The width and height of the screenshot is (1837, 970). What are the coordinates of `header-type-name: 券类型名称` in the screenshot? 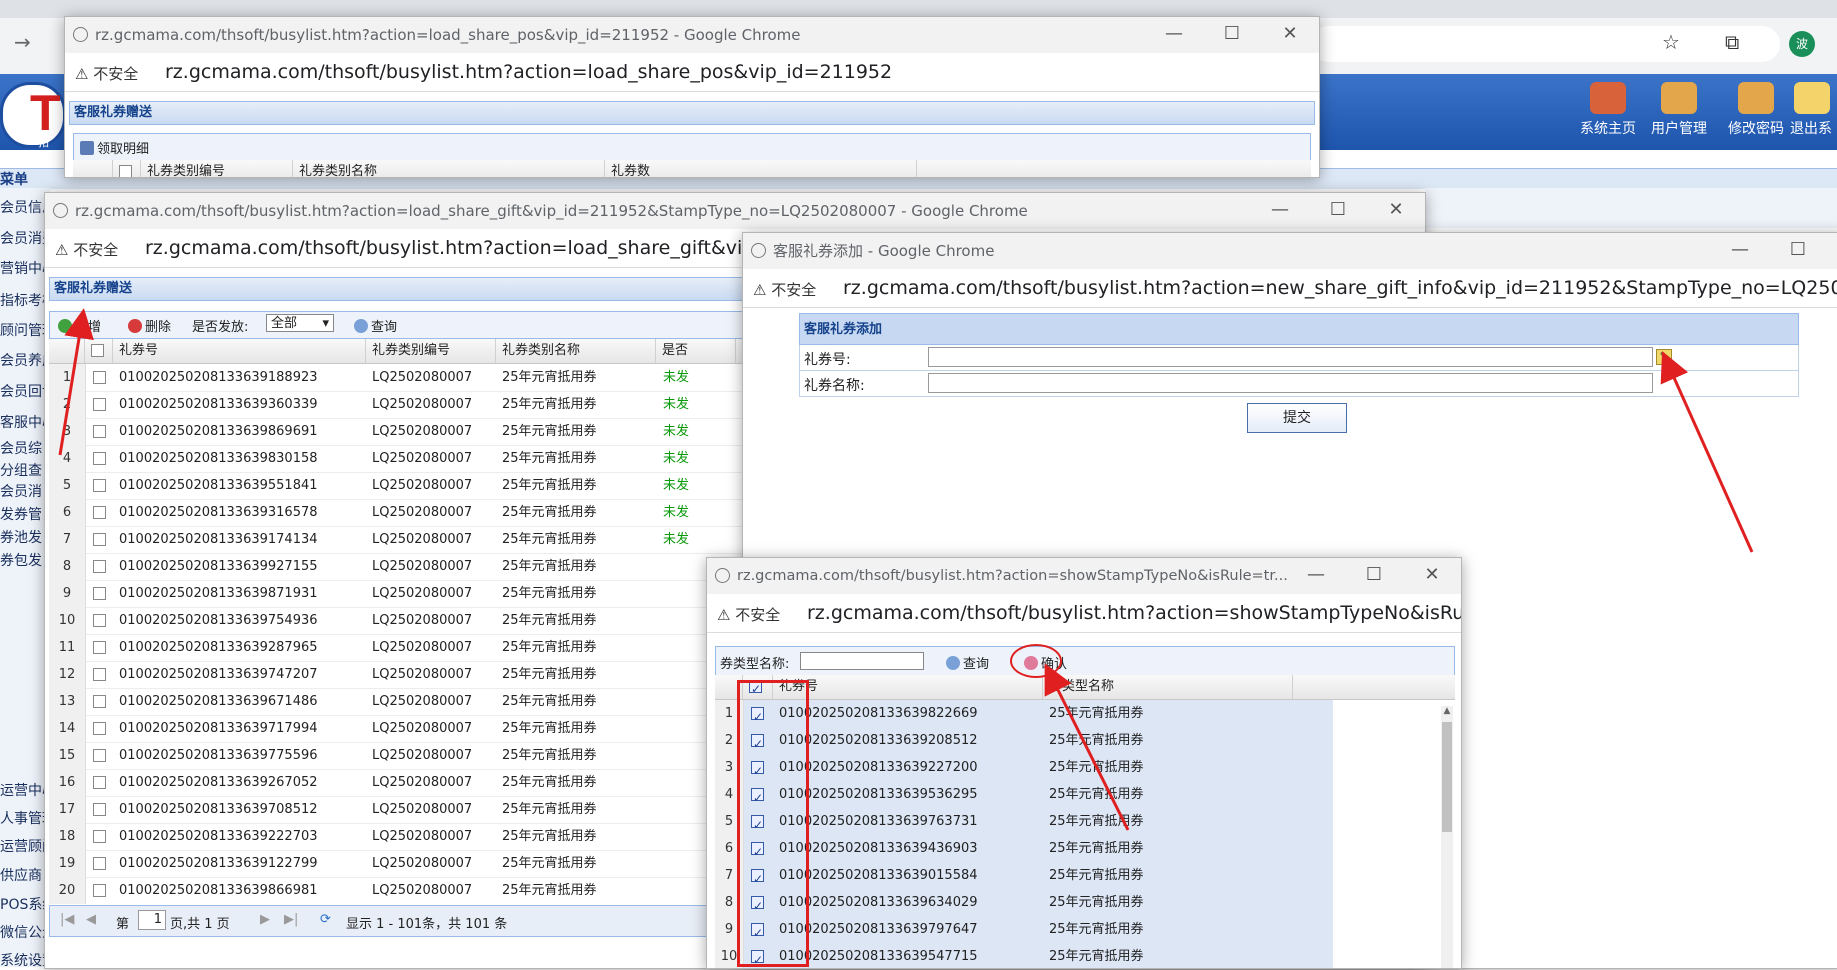 It's located at (1168, 687).